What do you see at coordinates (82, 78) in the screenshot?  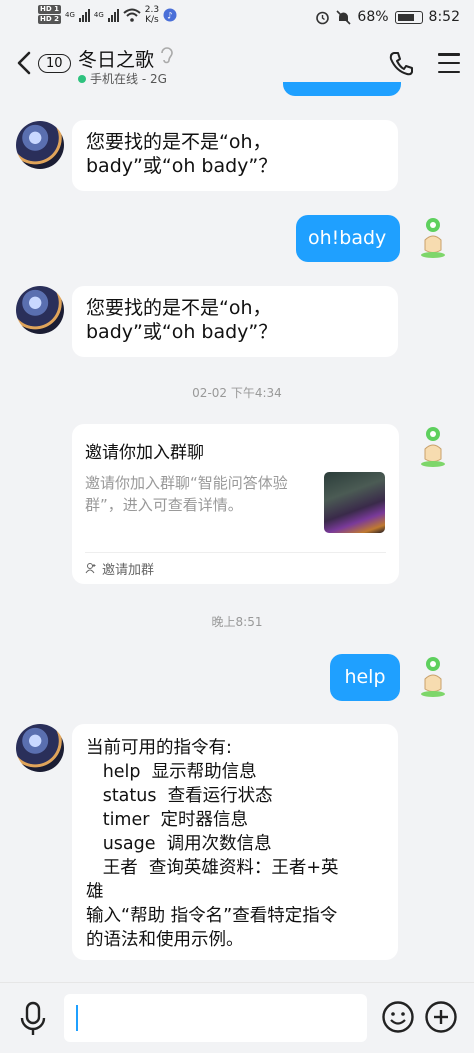 I see `online-dot` at bounding box center [82, 78].